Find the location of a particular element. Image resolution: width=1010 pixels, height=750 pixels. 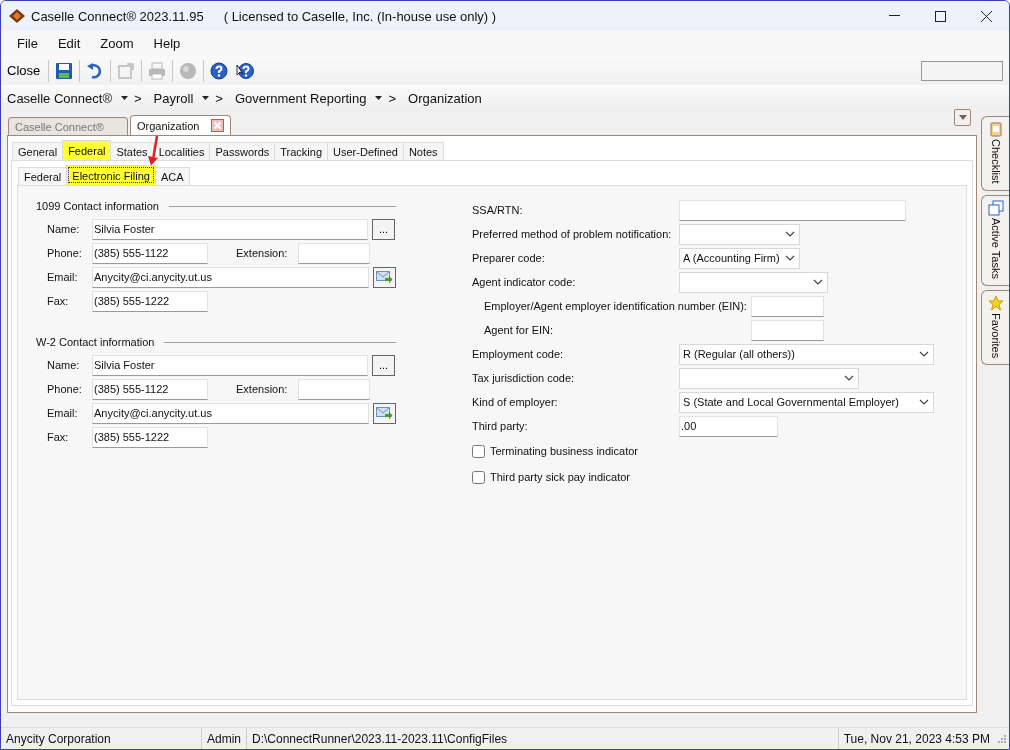

star-icon is located at coordinates (995, 302).